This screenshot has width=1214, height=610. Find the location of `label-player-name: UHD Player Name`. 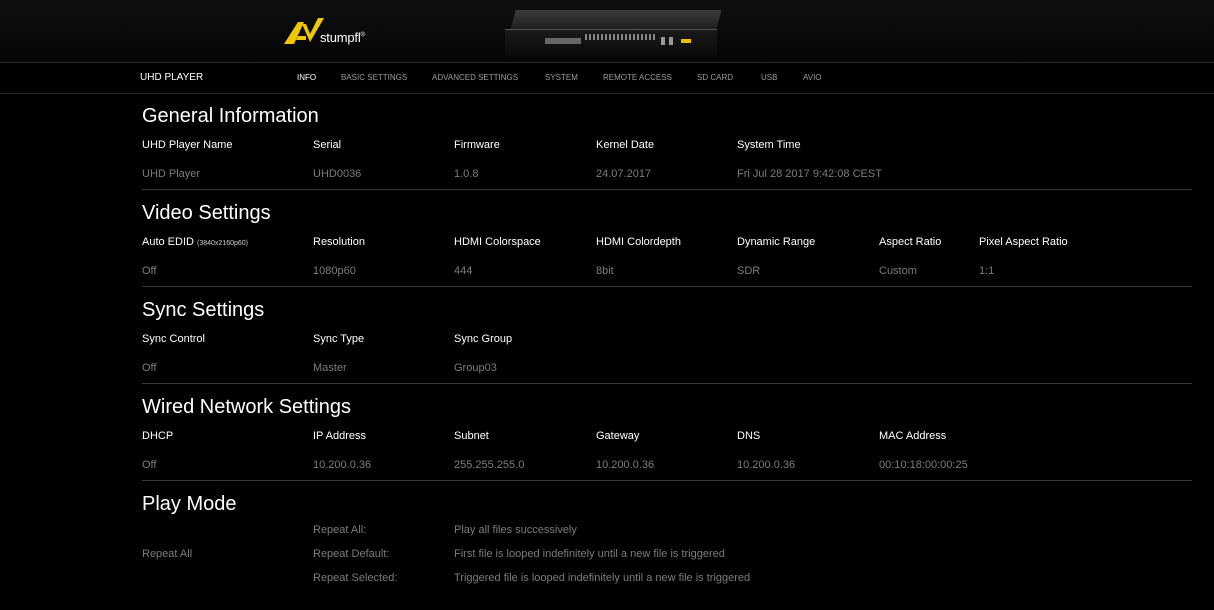

label-player-name: UHD Player Name is located at coordinates (187, 145).